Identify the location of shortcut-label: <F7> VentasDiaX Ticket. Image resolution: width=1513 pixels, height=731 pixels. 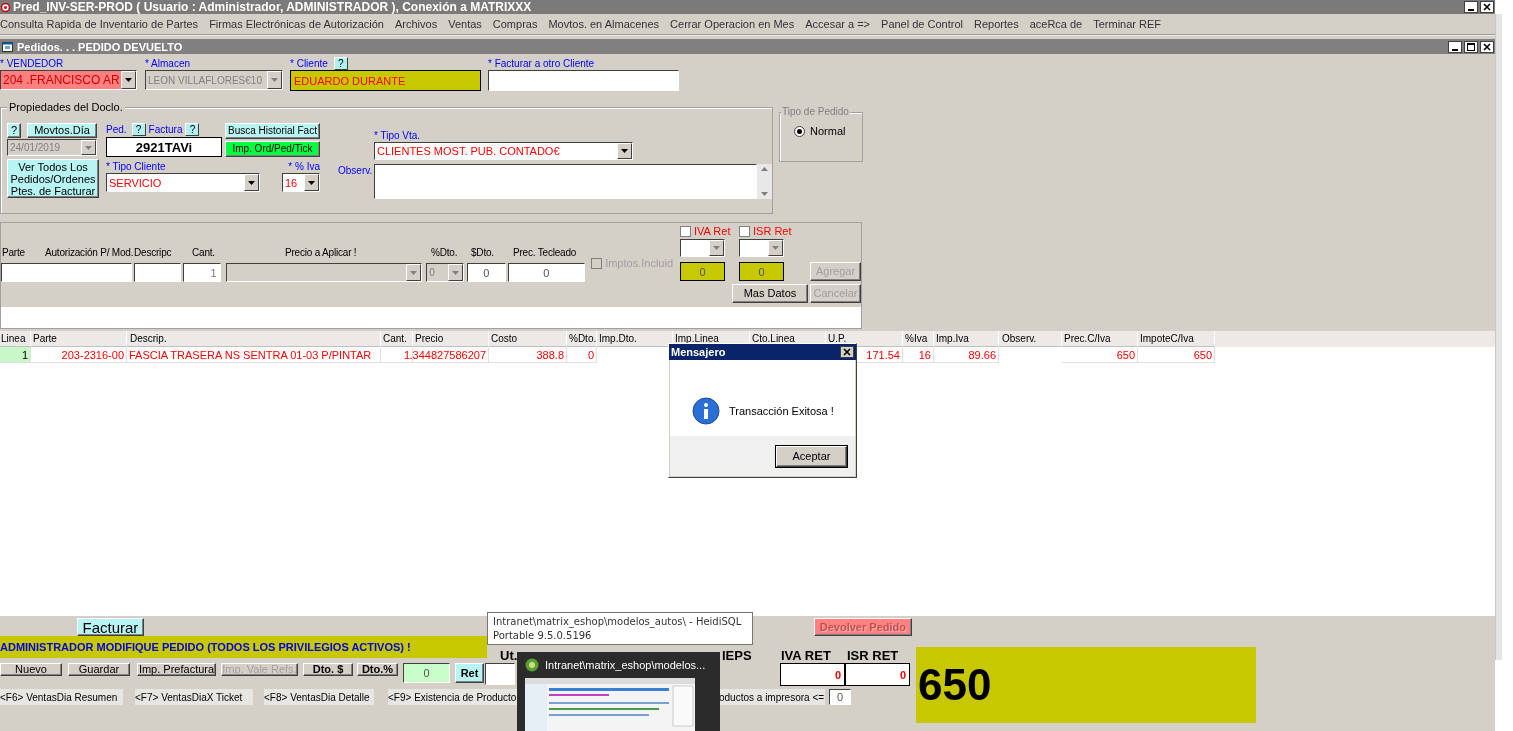
(194, 697).